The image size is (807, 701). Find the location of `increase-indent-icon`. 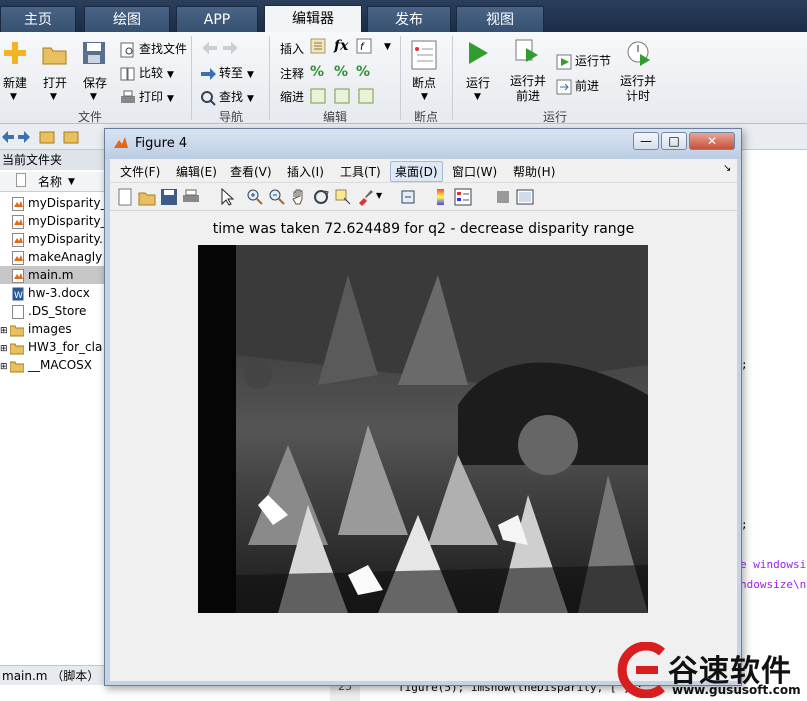

increase-indent-icon is located at coordinates (366, 97).